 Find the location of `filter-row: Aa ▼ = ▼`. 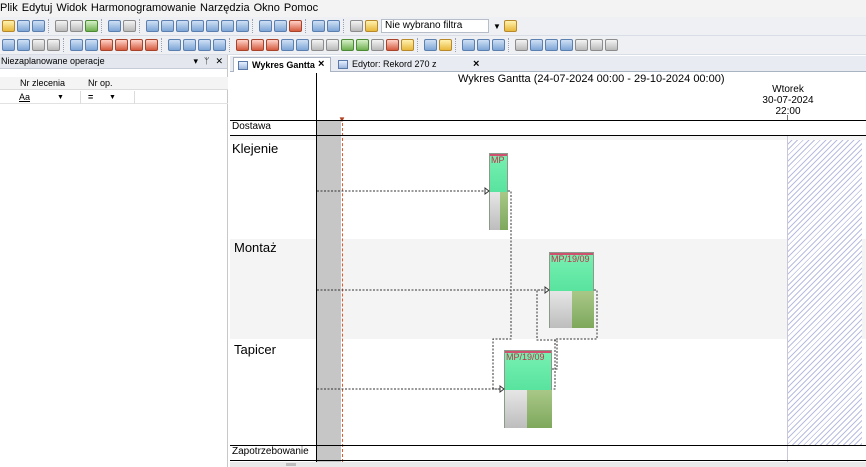

filter-row: Aa ▼ = ▼ is located at coordinates (114, 97).